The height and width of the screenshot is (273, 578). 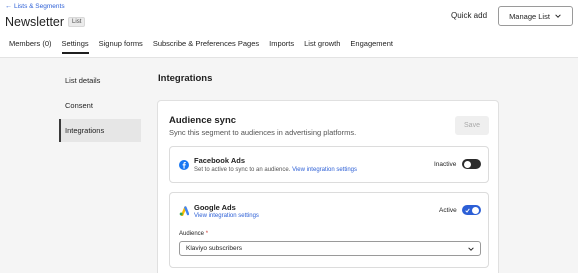 I want to click on manage-list-label: Manage List, so click(x=529, y=16).